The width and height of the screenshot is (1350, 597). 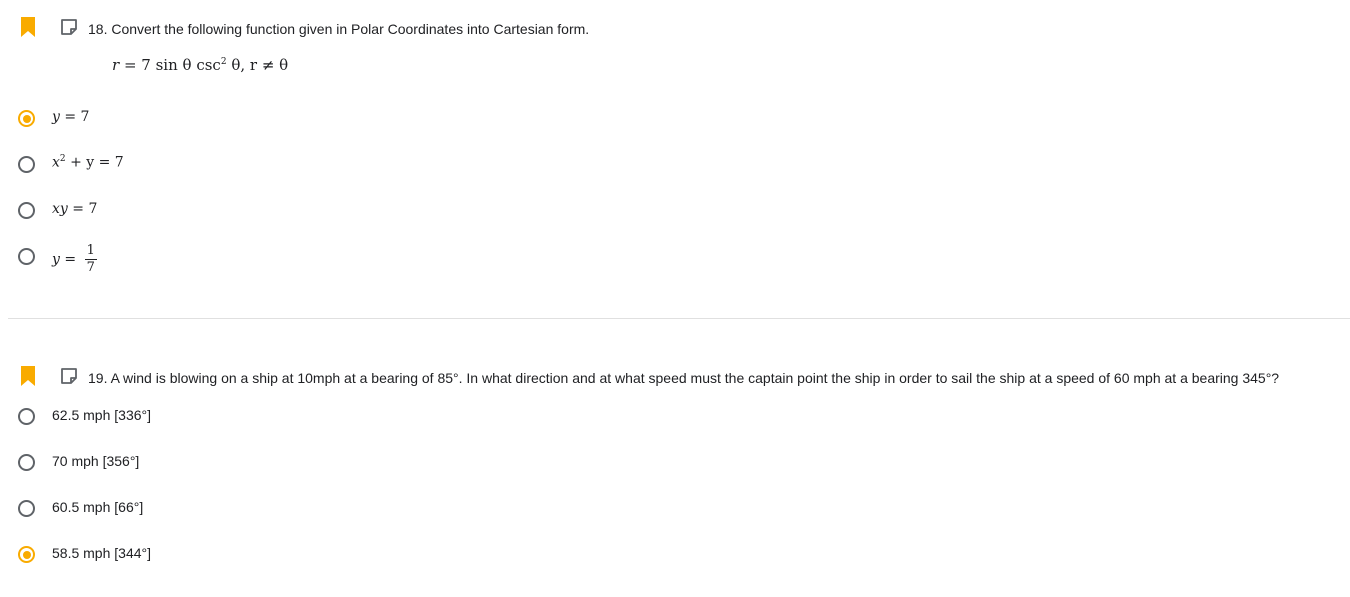 What do you see at coordinates (675, 261) in the screenshot?
I see `option-d: y = 1 7` at bounding box center [675, 261].